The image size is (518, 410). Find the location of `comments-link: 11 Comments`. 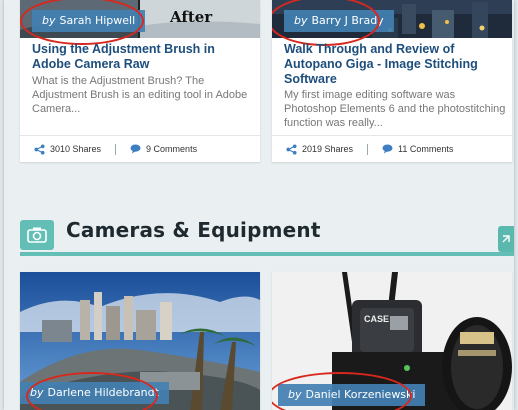

comments-link: 11 Comments is located at coordinates (417, 149).